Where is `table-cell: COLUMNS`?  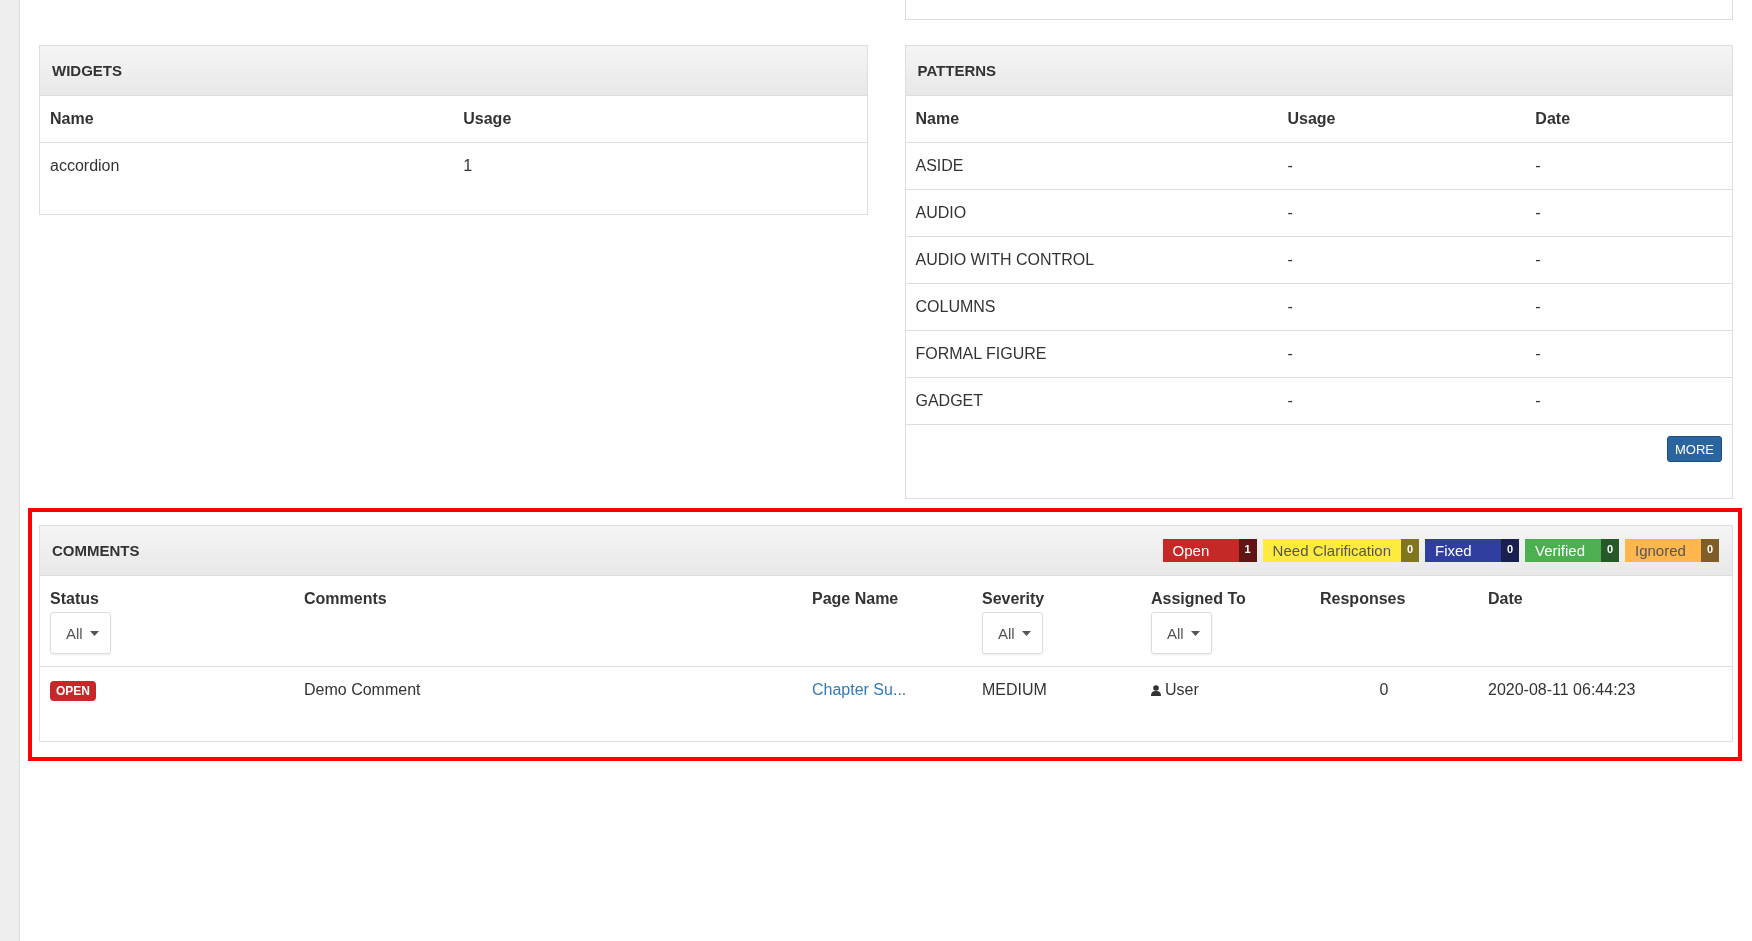 table-cell: COLUMNS is located at coordinates (1091, 307).